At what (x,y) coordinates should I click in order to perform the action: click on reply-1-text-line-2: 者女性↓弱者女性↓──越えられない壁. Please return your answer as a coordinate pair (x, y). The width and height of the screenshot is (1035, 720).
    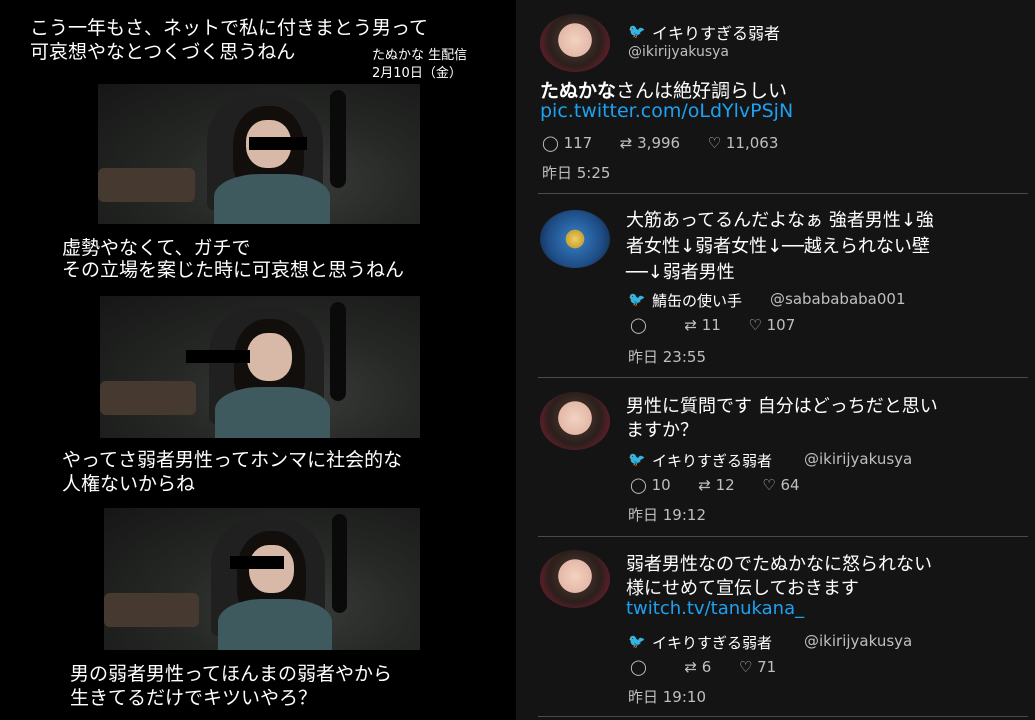
    Looking at the image, I should click on (778, 246).